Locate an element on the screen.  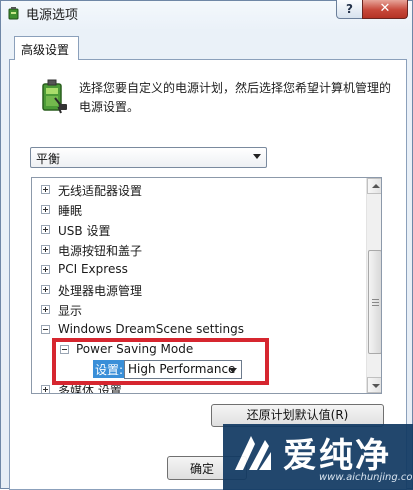
watermark: 爱纯净 www.aichunjing.com is located at coordinates (318, 457).